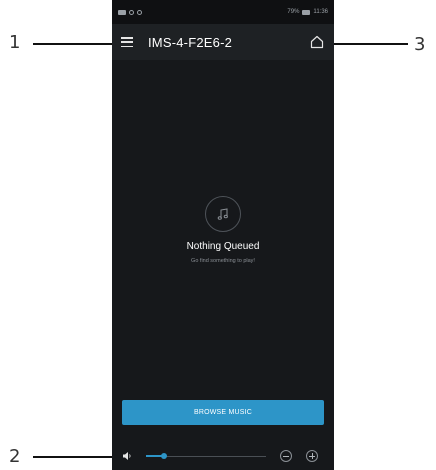 The image size is (436, 470). I want to click on volume-slider, so click(206, 456).